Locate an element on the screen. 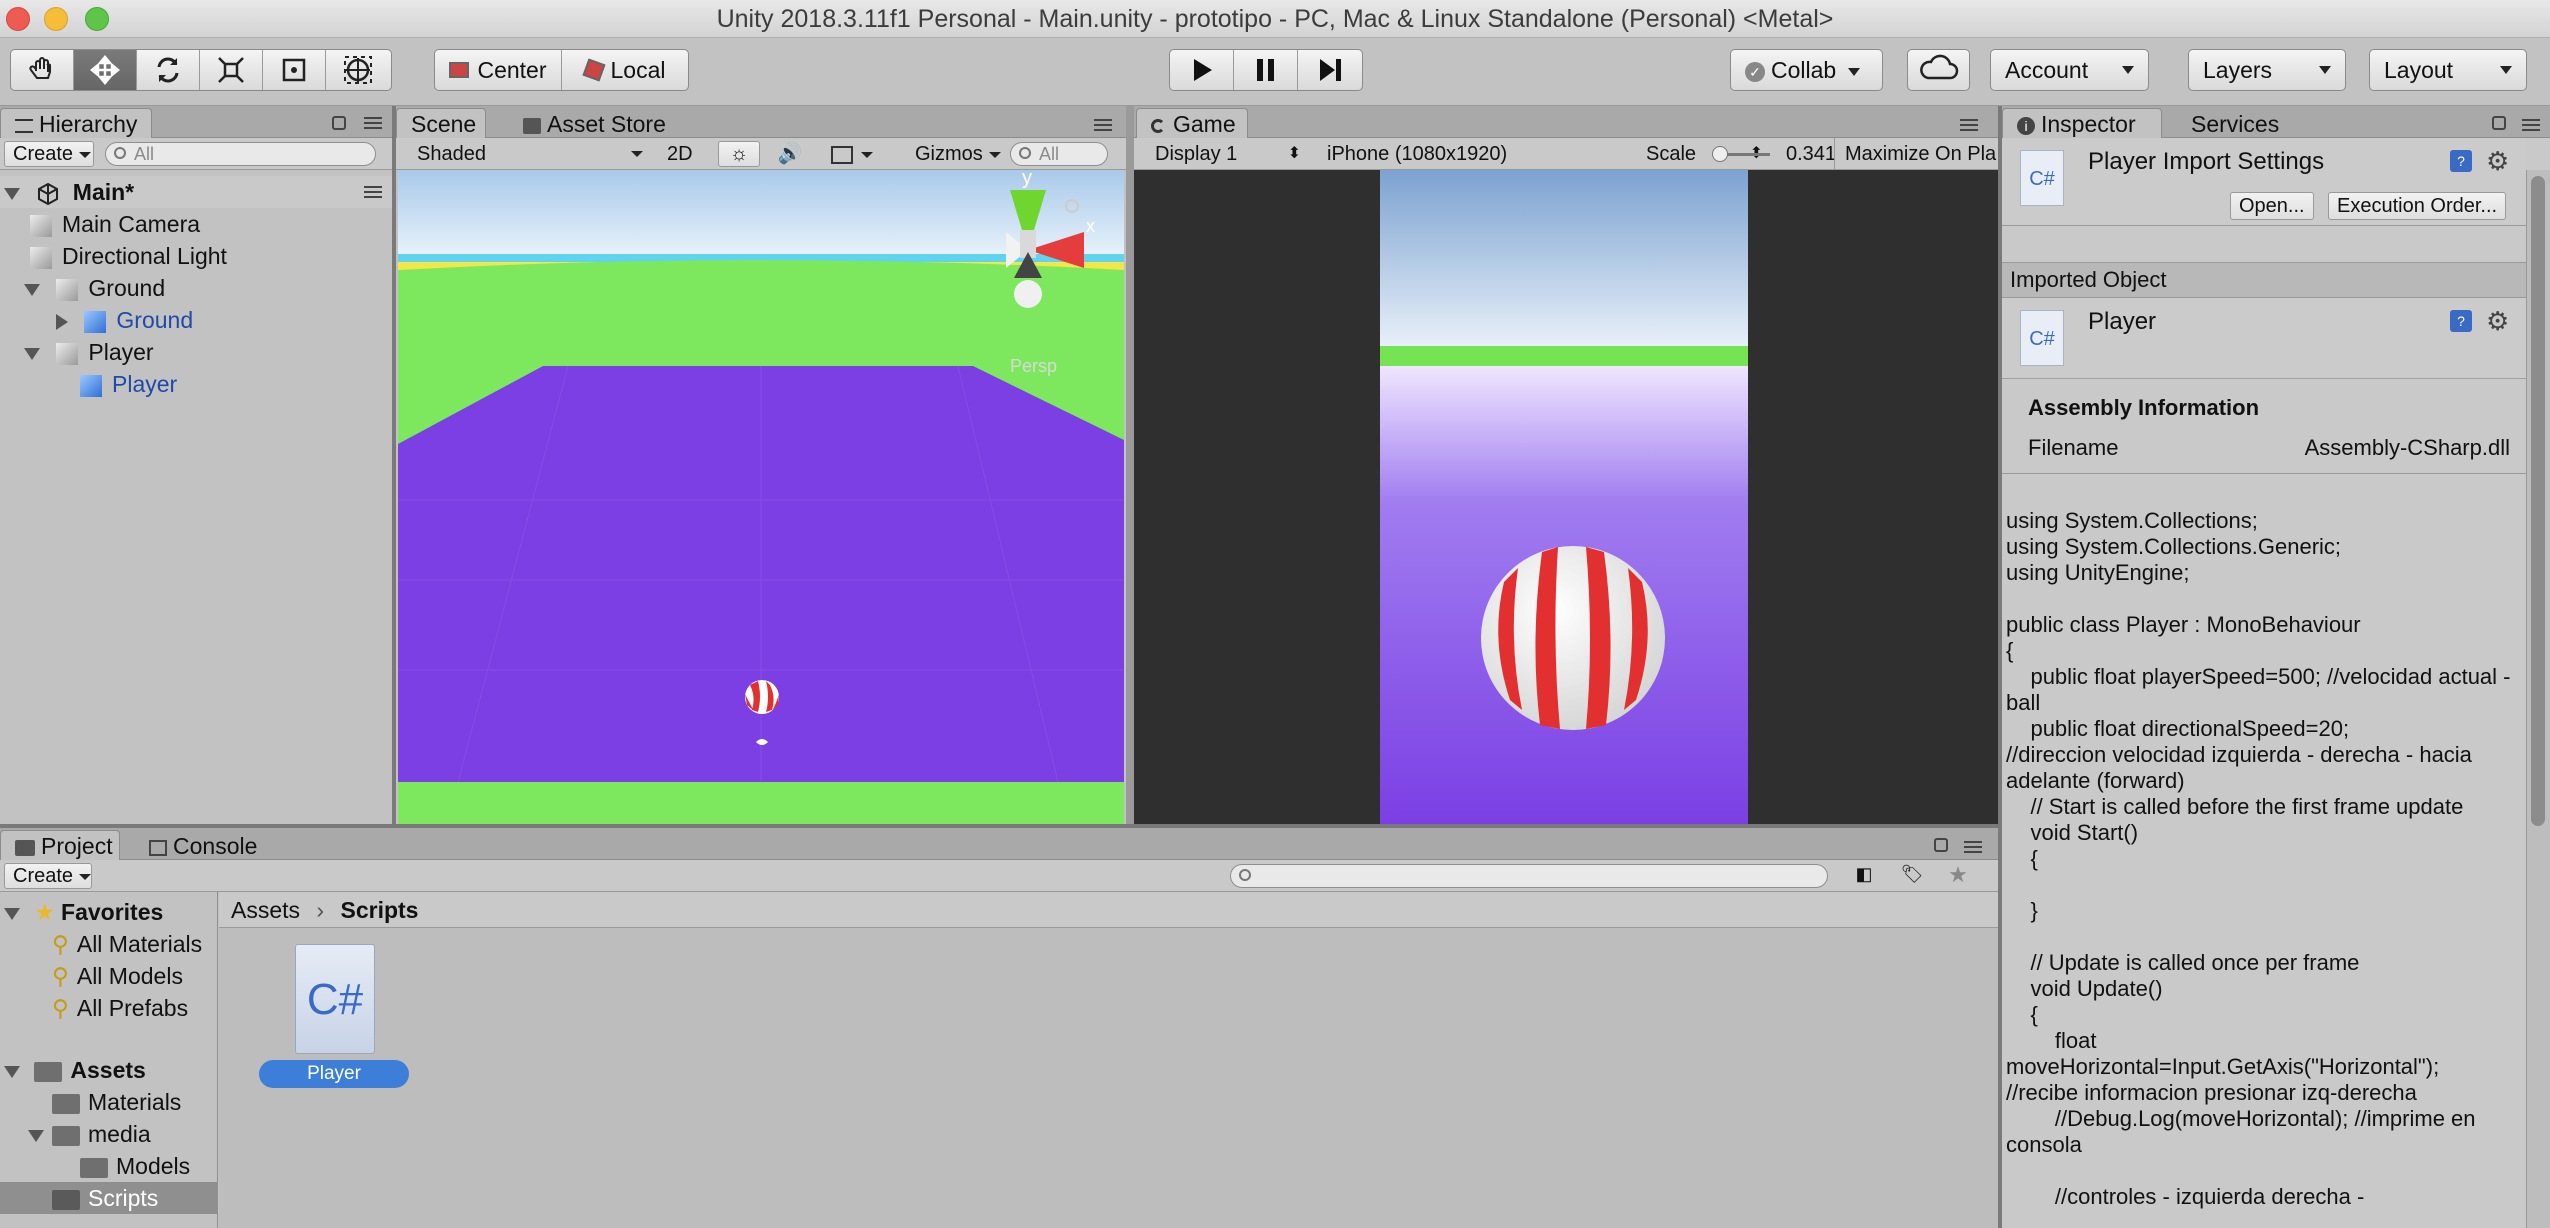  transform-tool-icon is located at coordinates (357, 70).